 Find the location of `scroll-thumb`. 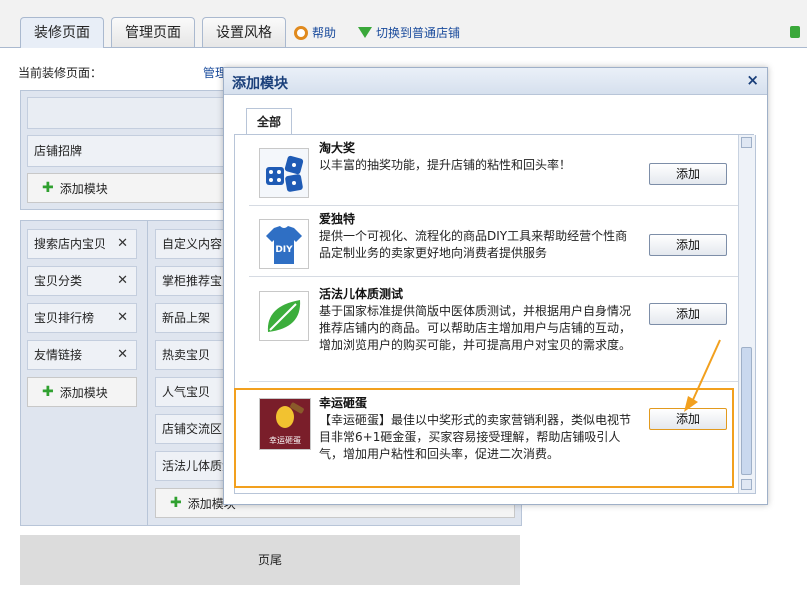

scroll-thumb is located at coordinates (746, 411).